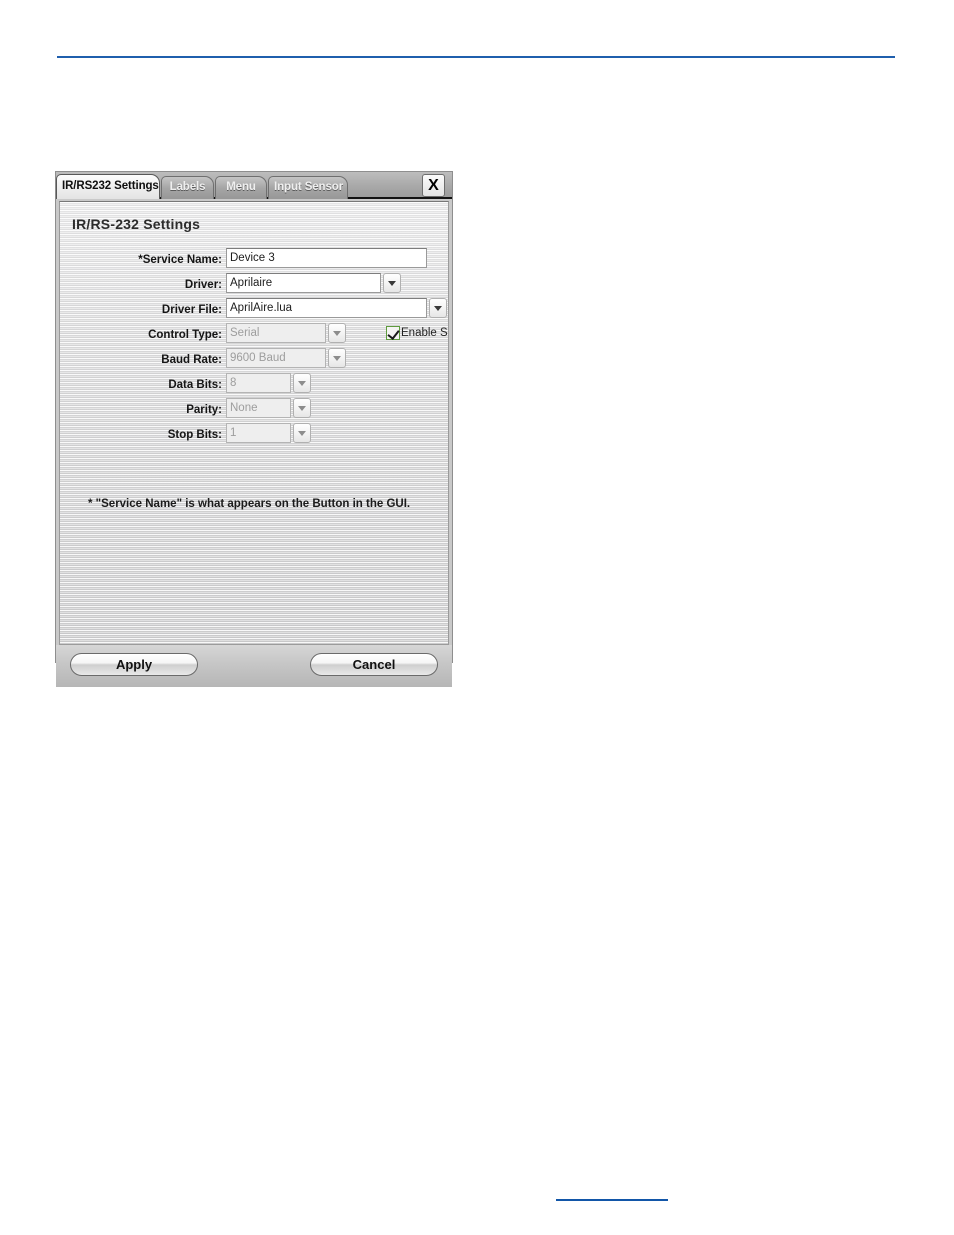  I want to click on control-type-field-wrap: Serial, so click(286, 333).